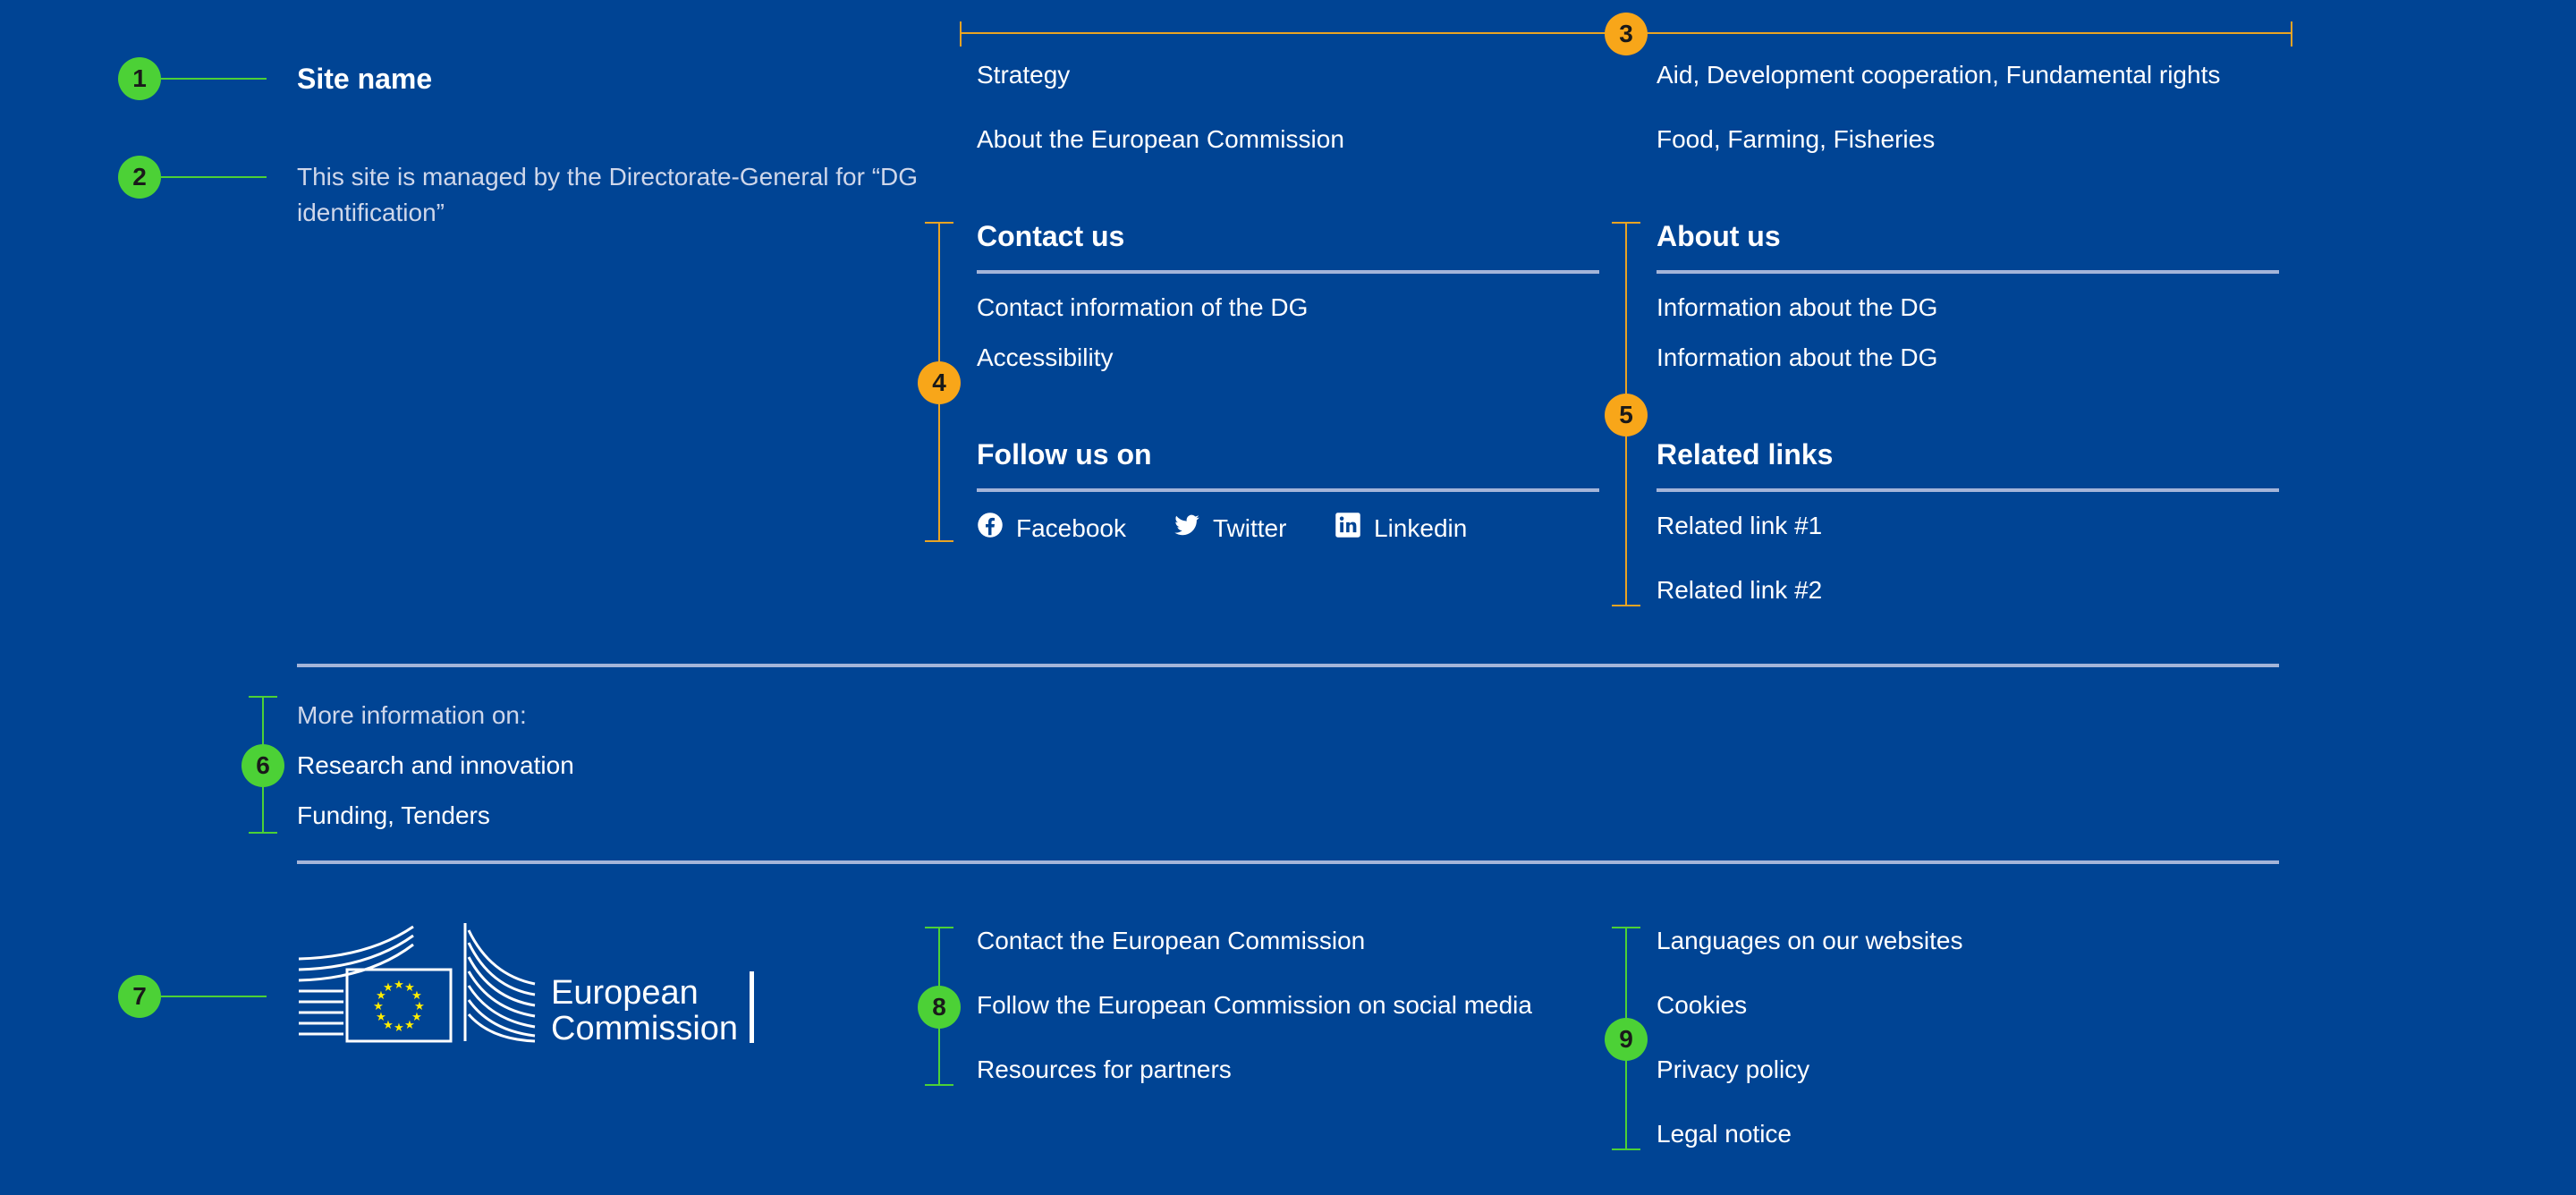 Image resolution: width=2576 pixels, height=1195 pixels. Describe the element at coordinates (1045, 357) in the screenshot. I see `link-accessibility: Accessibility` at that location.